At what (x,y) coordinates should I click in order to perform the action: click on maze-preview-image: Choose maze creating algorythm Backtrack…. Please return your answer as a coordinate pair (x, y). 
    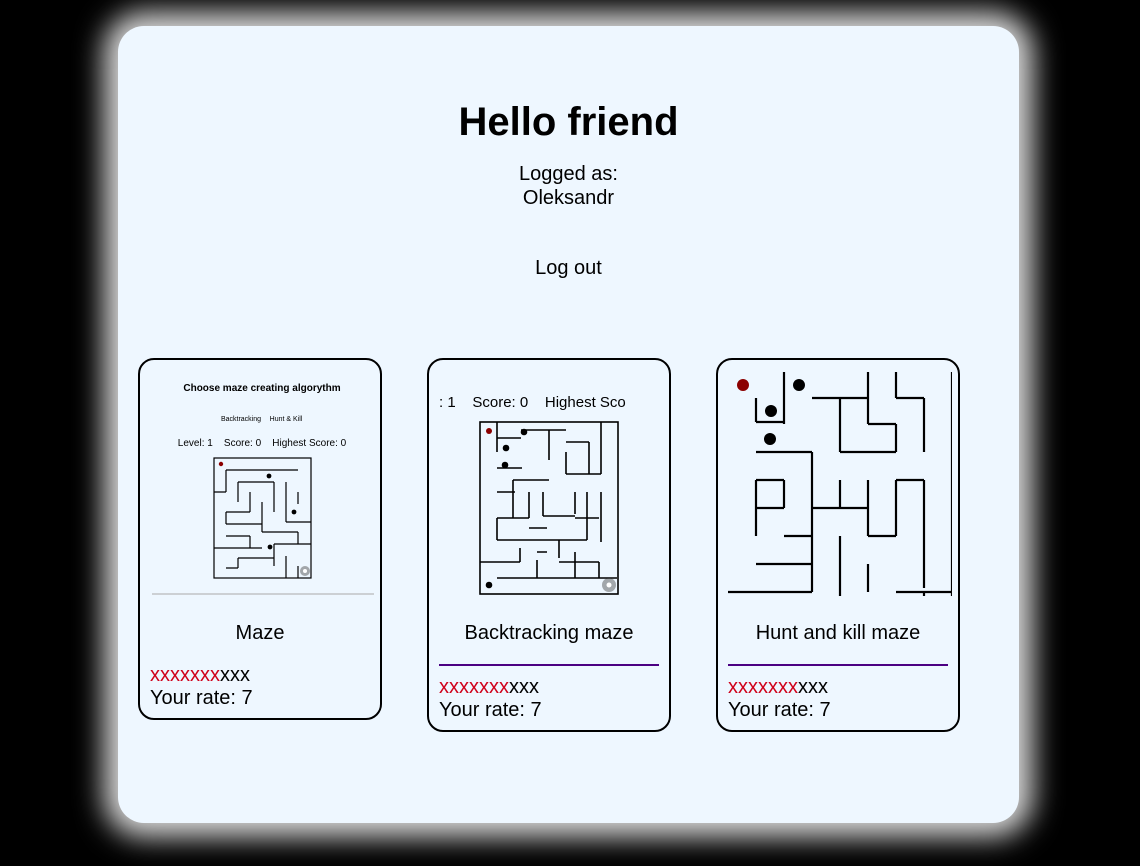
    Looking at the image, I should click on (262, 482).